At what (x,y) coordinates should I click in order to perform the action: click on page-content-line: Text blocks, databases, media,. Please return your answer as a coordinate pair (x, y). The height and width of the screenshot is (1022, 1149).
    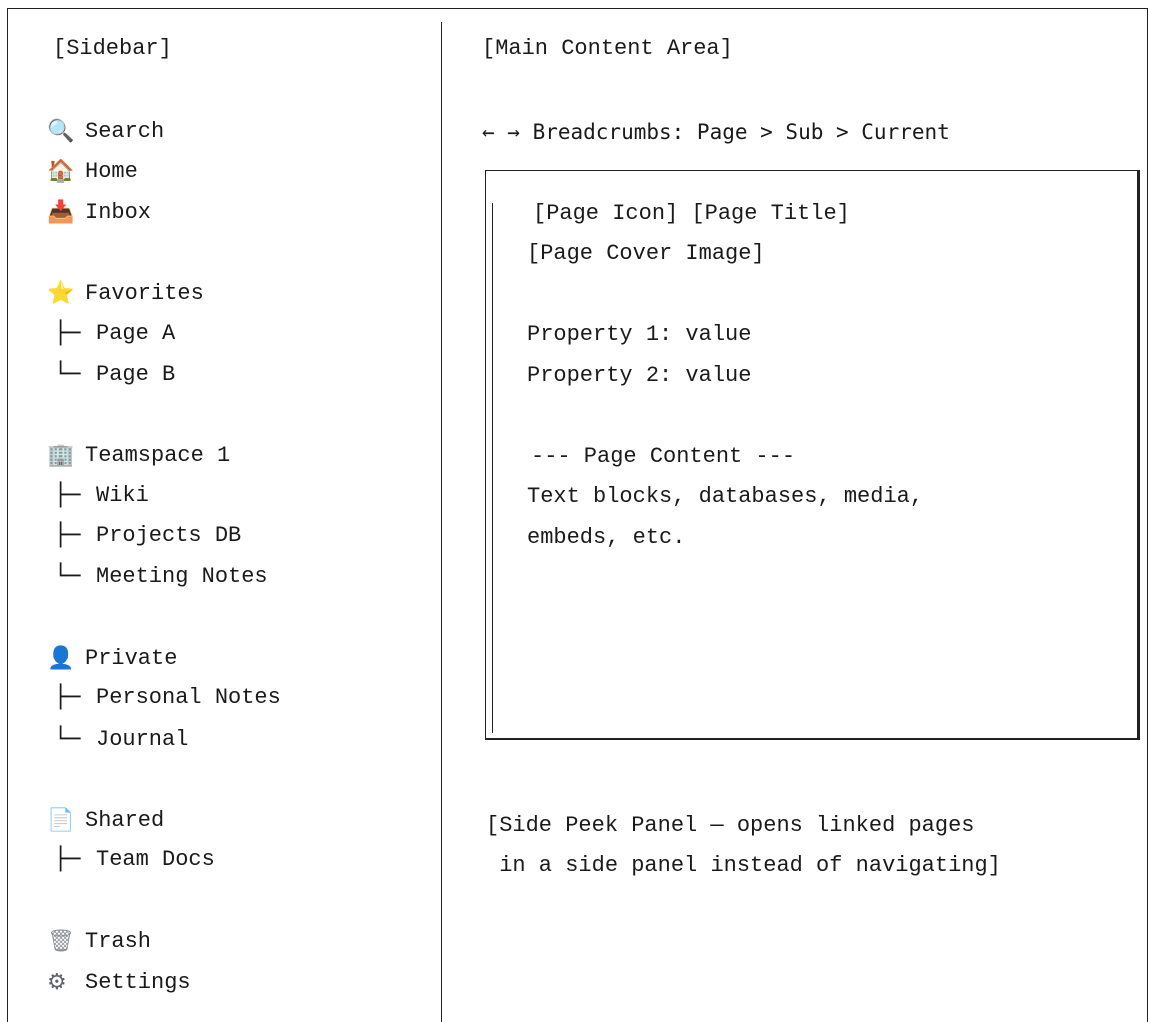
    Looking at the image, I should click on (725, 496).